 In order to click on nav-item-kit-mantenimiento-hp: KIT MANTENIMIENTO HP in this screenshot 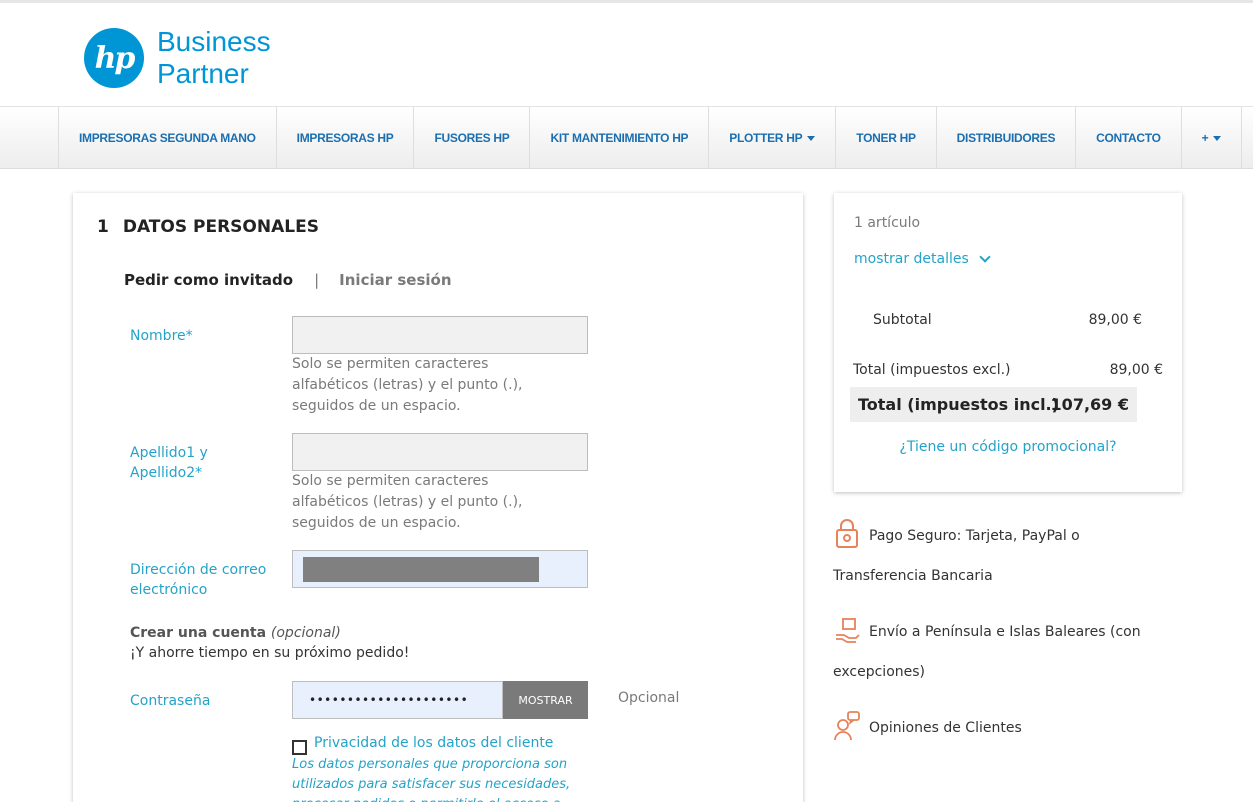, I will do `click(620, 138)`.